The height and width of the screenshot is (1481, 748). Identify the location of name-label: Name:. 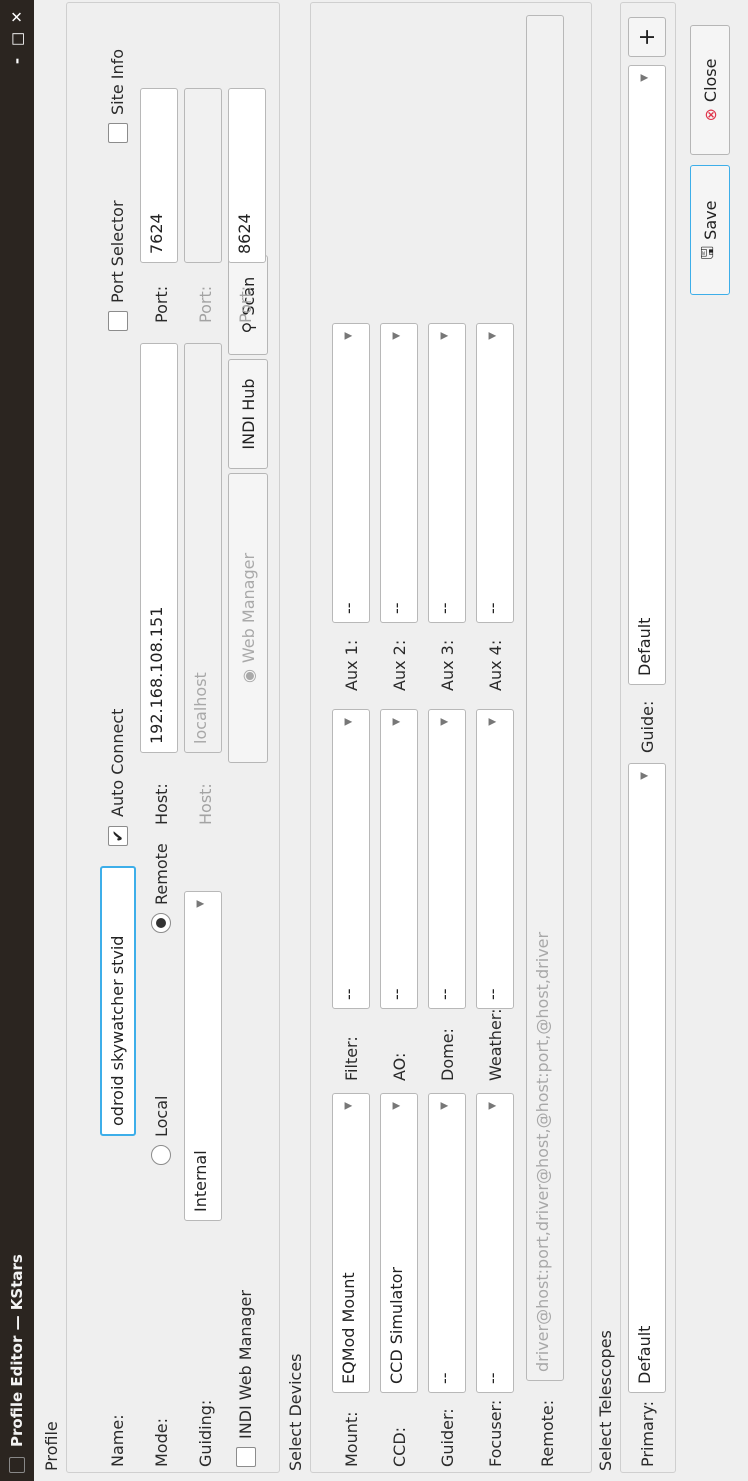
(117, 1440).